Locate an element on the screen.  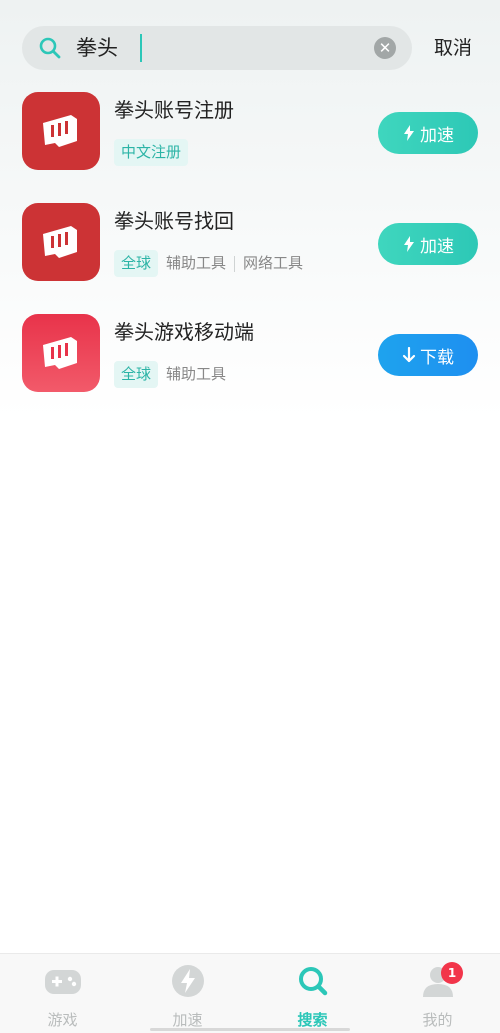
app-title: 拳头账号找回 is located at coordinates (174, 221).